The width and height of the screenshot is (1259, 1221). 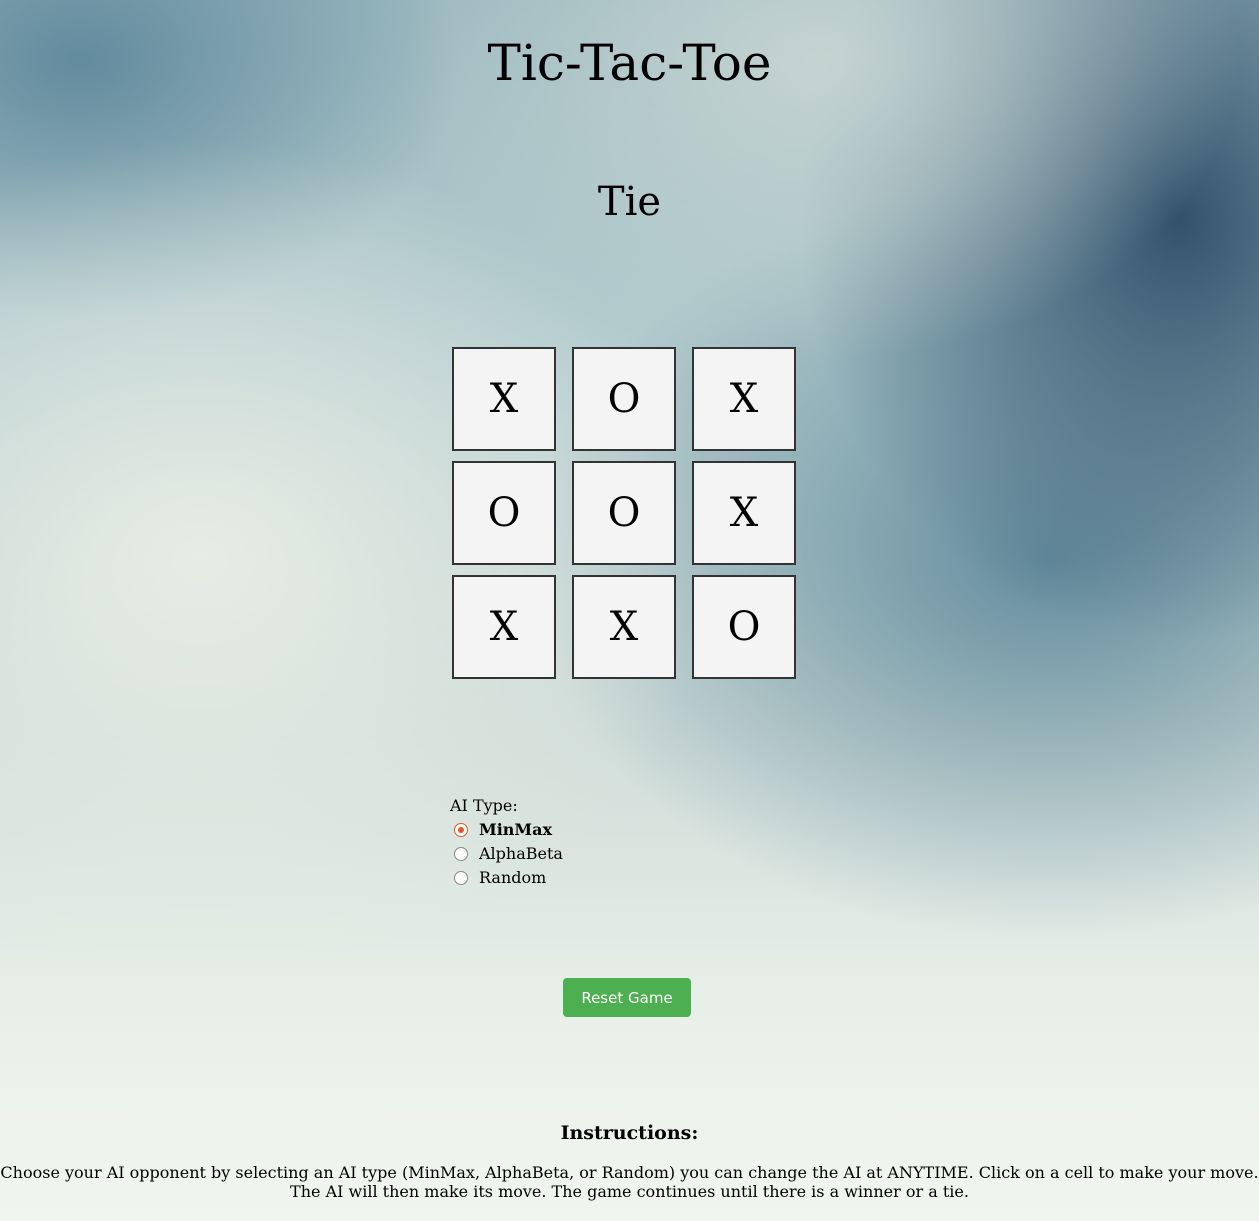 What do you see at coordinates (627, 997) in the screenshot?
I see `reset-game-button: Reset Game` at bounding box center [627, 997].